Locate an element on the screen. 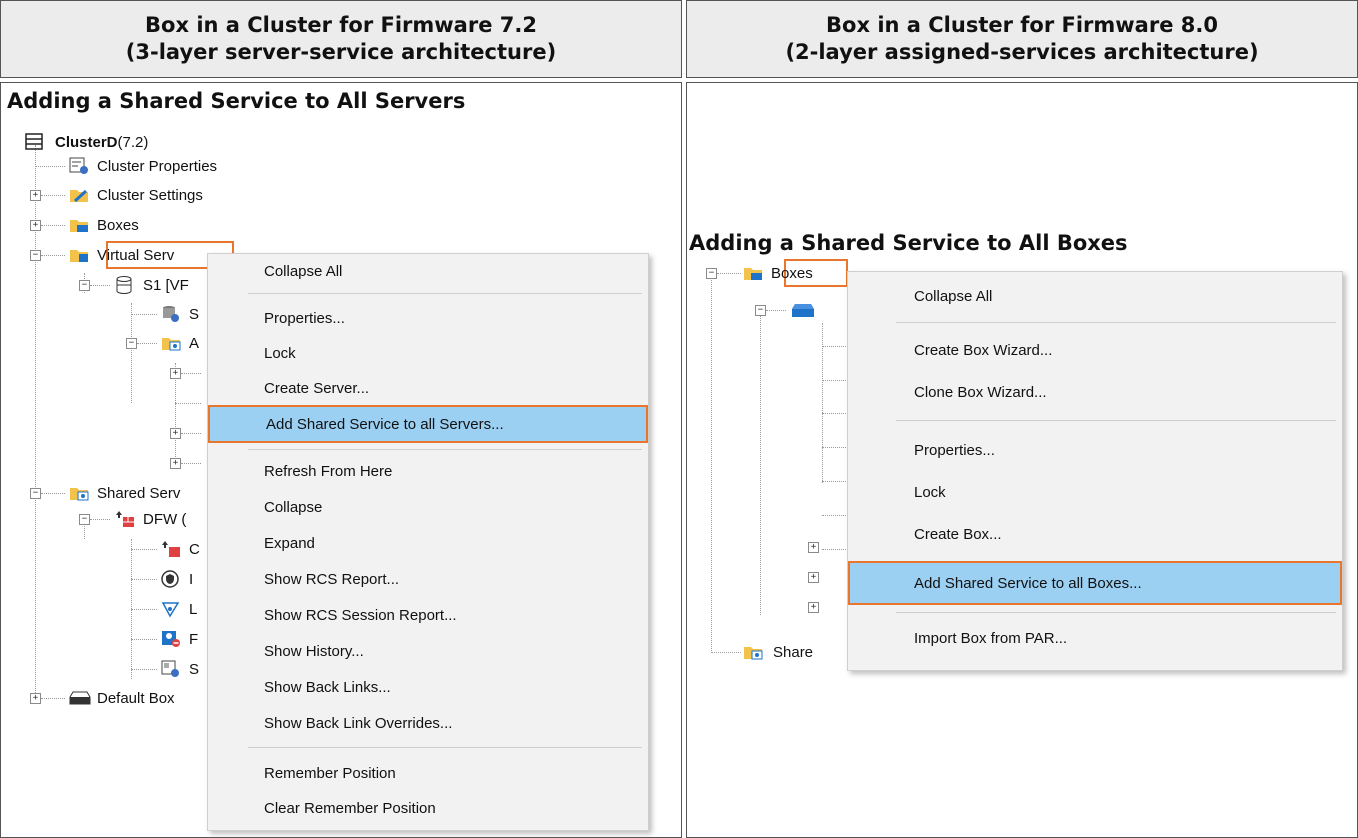 The height and width of the screenshot is (838, 1358). menu-item-refresh-from-here: Refresh From Here is located at coordinates (428, 471).